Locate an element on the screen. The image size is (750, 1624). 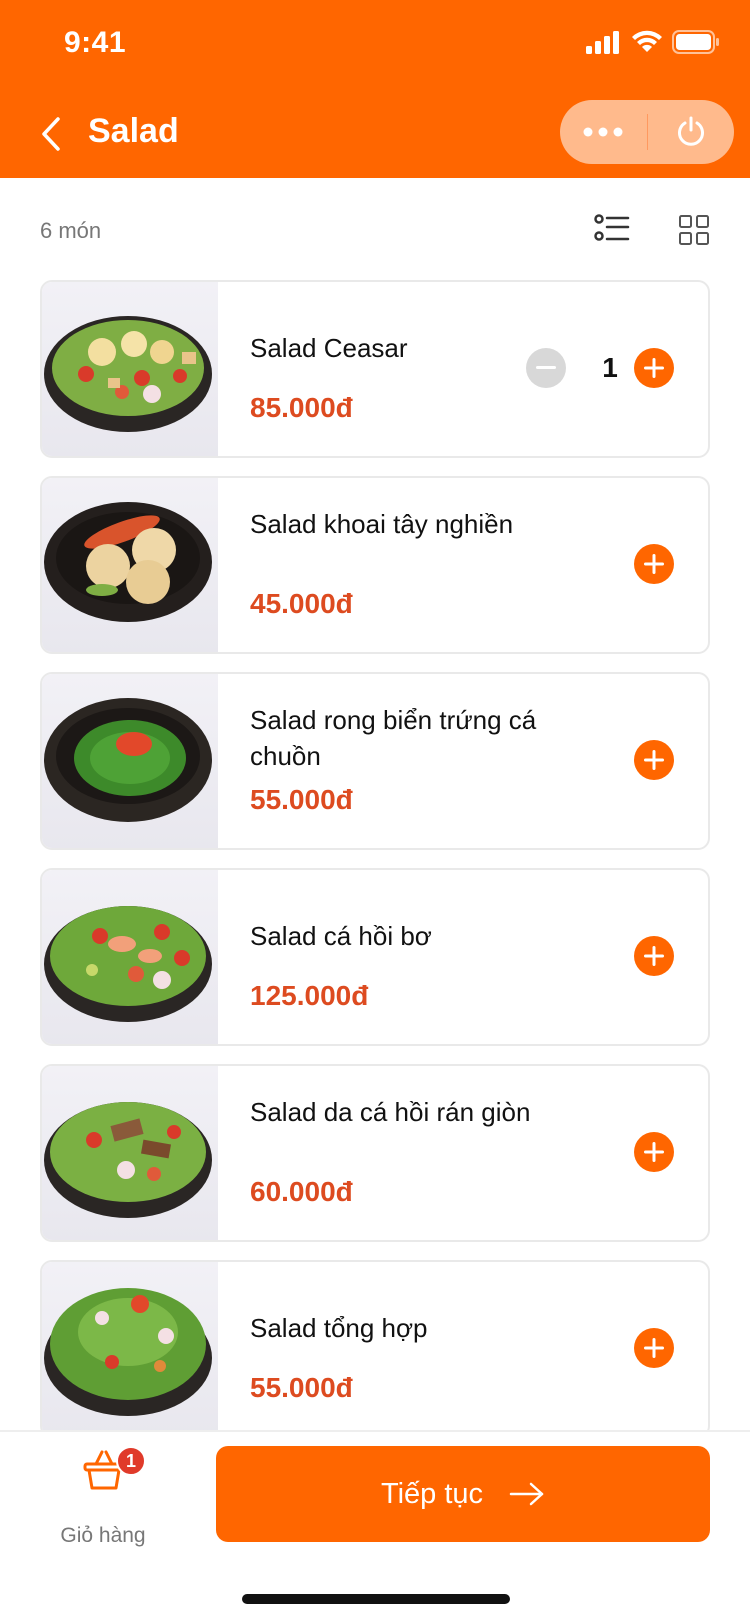
product-price: 45.000đ is located at coordinates (301, 603).